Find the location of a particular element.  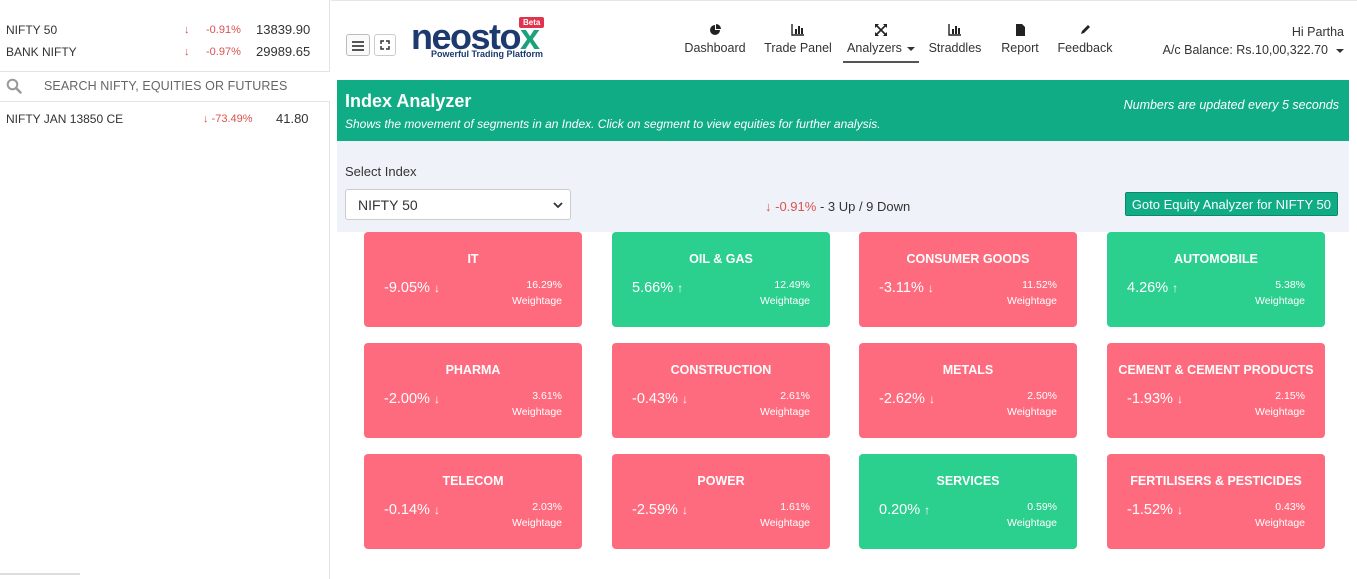

segment-tile: SERVICES 0.20% ↑ 0.59% Weightage is located at coordinates (968, 501).